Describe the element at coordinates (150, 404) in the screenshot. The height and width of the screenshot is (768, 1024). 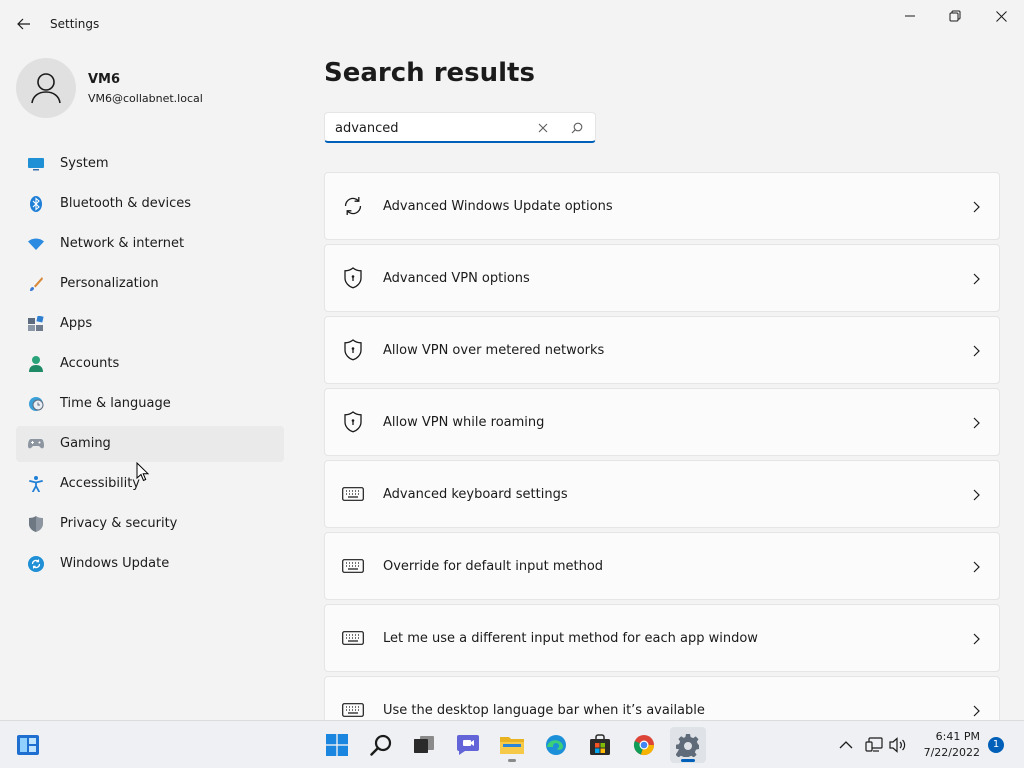
I see `sidebar-item-time-language: Time & language` at that location.